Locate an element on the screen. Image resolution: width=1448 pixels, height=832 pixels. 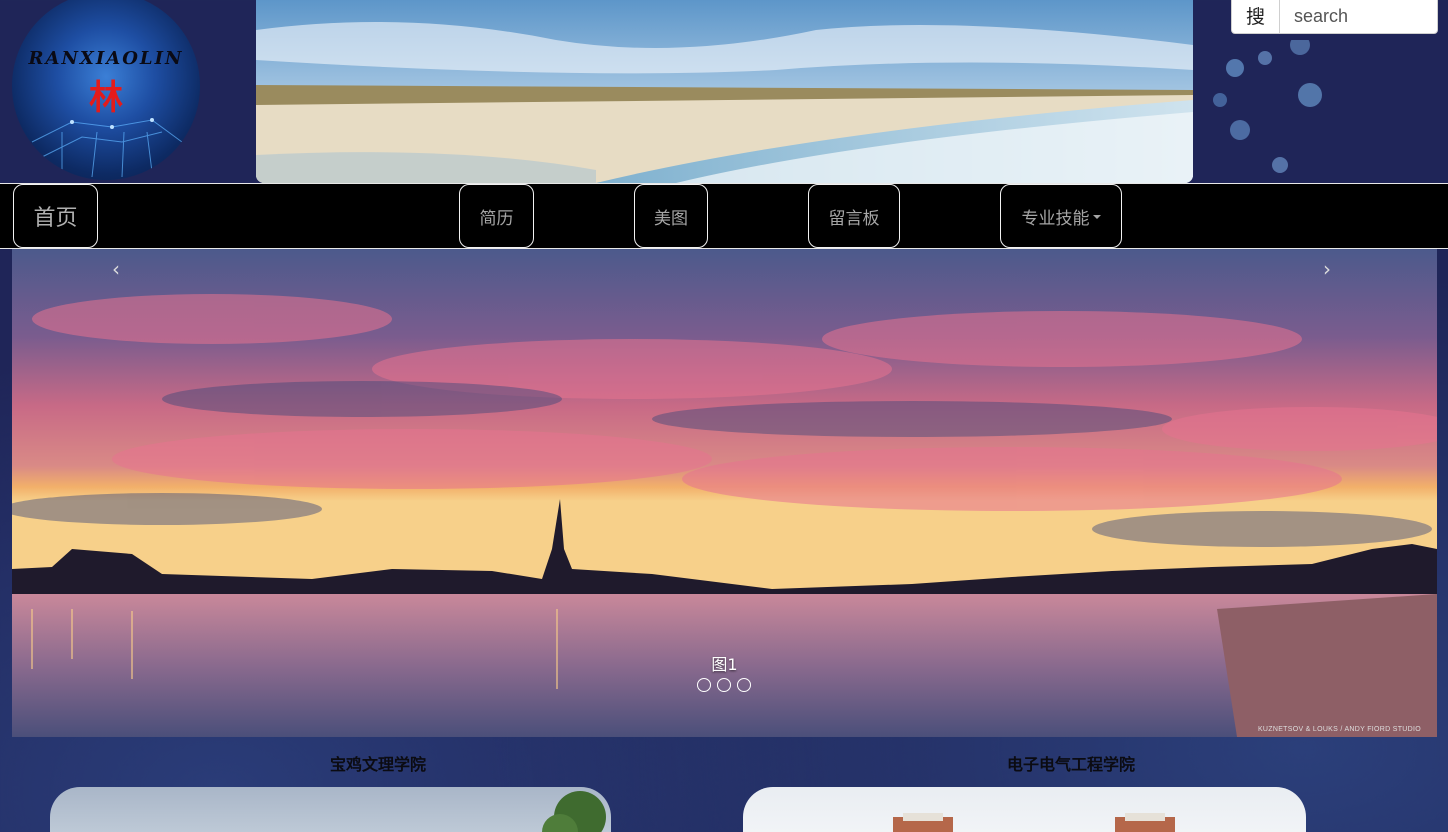
college-image-electrical is located at coordinates (1024, 809).